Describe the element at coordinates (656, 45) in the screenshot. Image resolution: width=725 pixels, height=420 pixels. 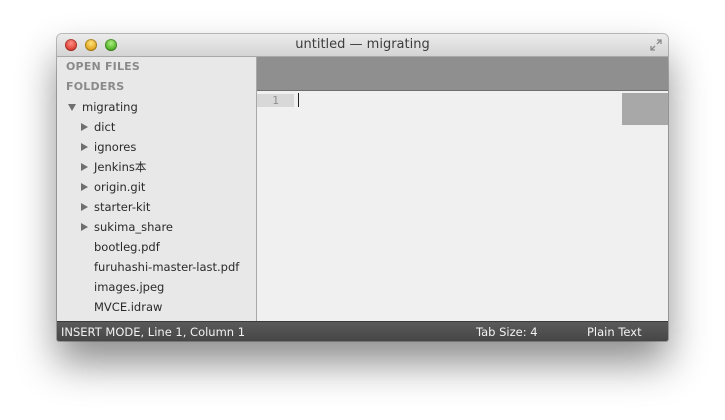
I see `fullscreen-icon` at that location.